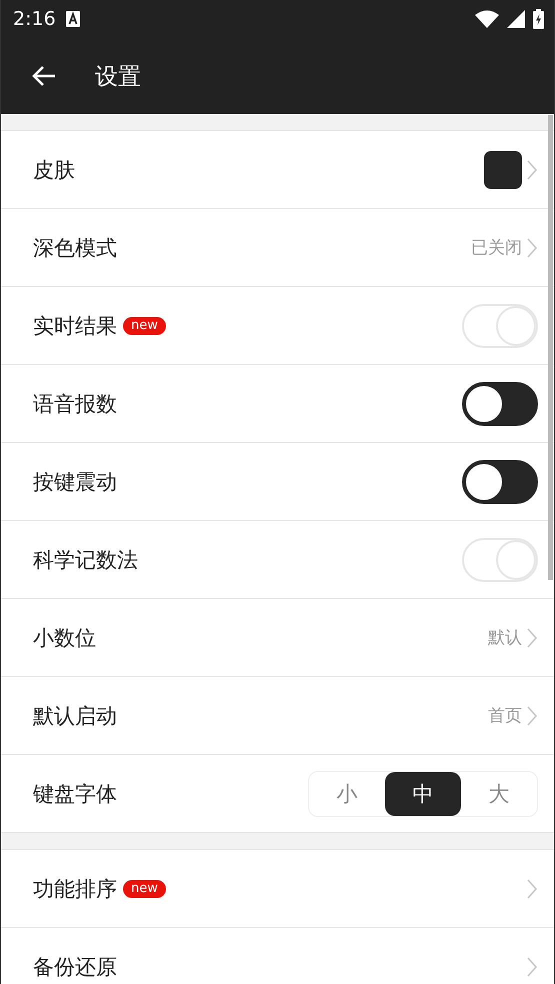 The height and width of the screenshot is (984, 555). Describe the element at coordinates (499, 794) in the screenshot. I see `segment-option: 大` at that location.